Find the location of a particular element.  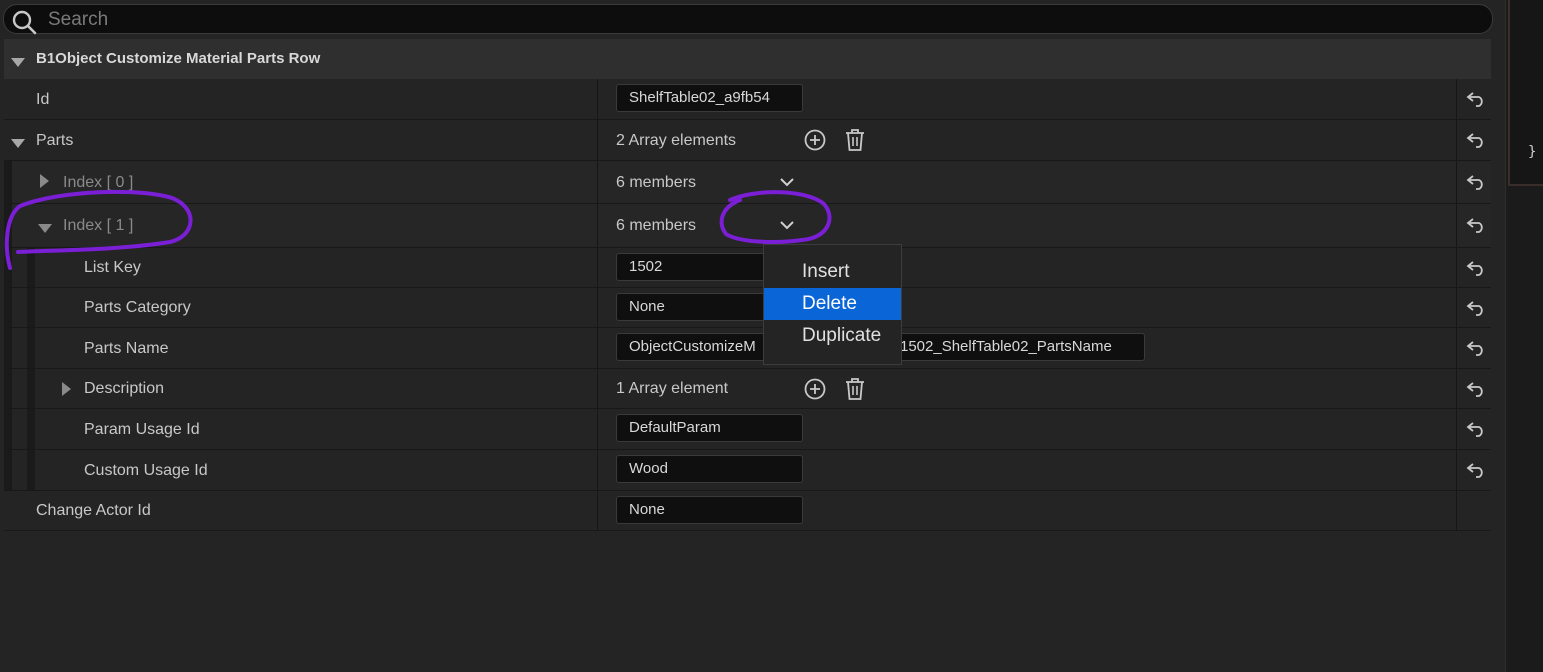

property-row-change-actor-id: Change Actor Id None is located at coordinates (747, 511).